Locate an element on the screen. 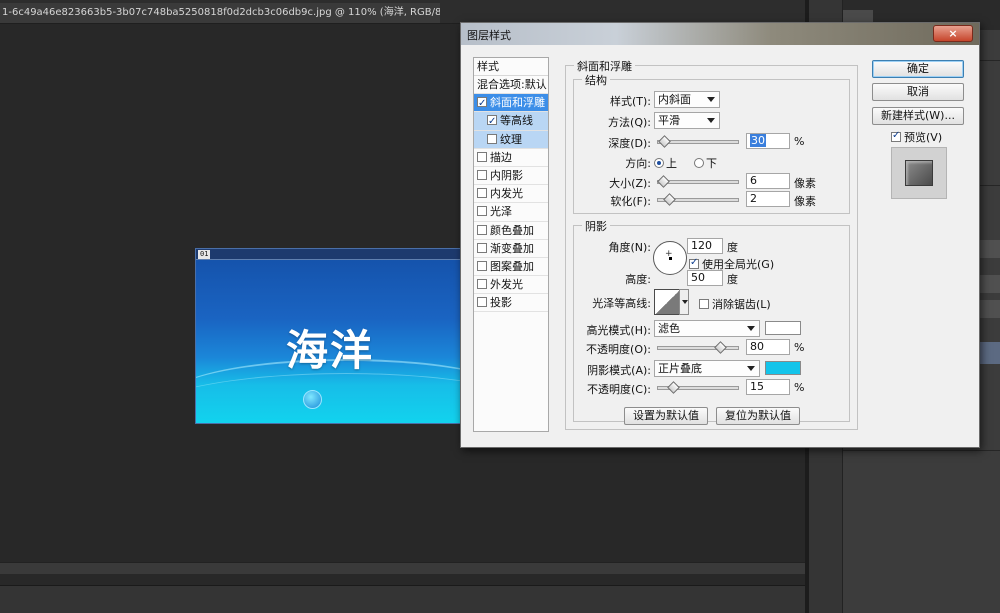 The width and height of the screenshot is (1000, 613). bevel-style-select: 内斜面 is located at coordinates (687, 99).